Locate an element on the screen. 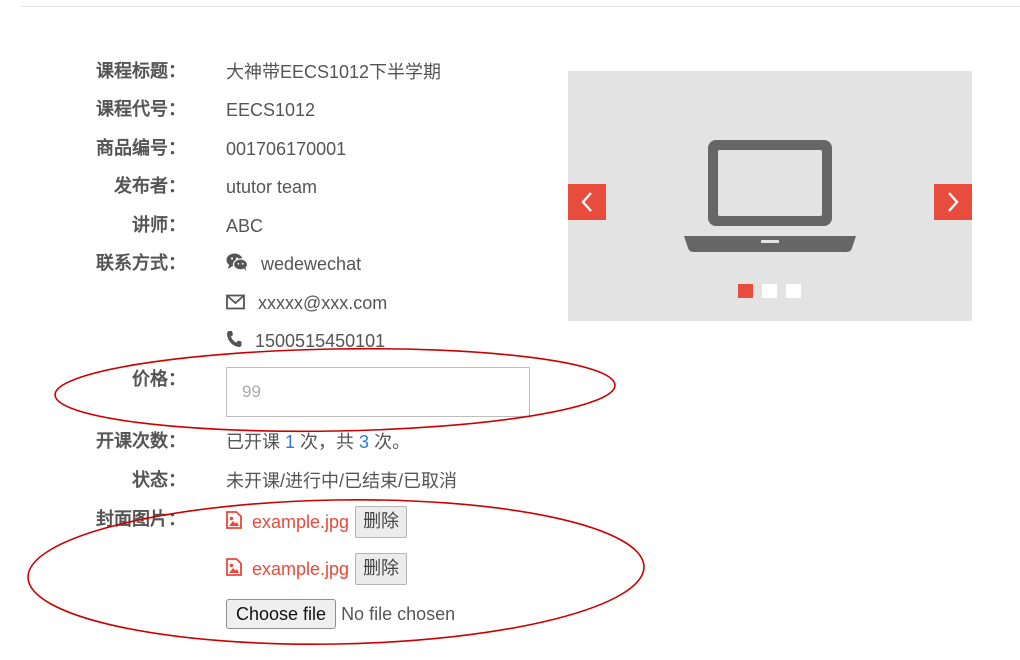 The height and width of the screenshot is (660, 1020). publisher-label: 发布者： is located at coordinates (150, 186).